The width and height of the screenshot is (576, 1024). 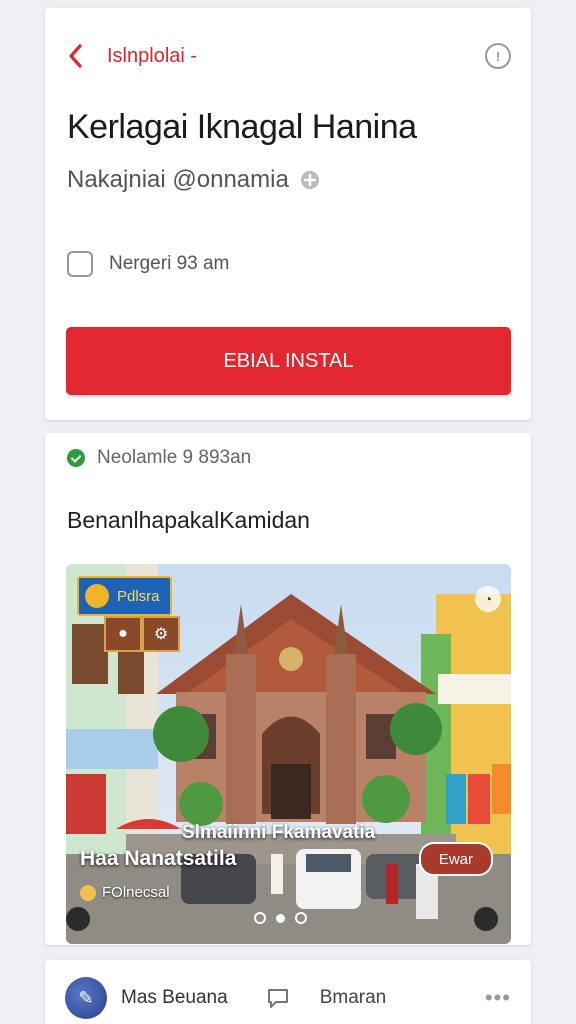 I want to click on post-footer-card: ✎ Mas Beuana Bmaran •••, so click(x=288, y=992).